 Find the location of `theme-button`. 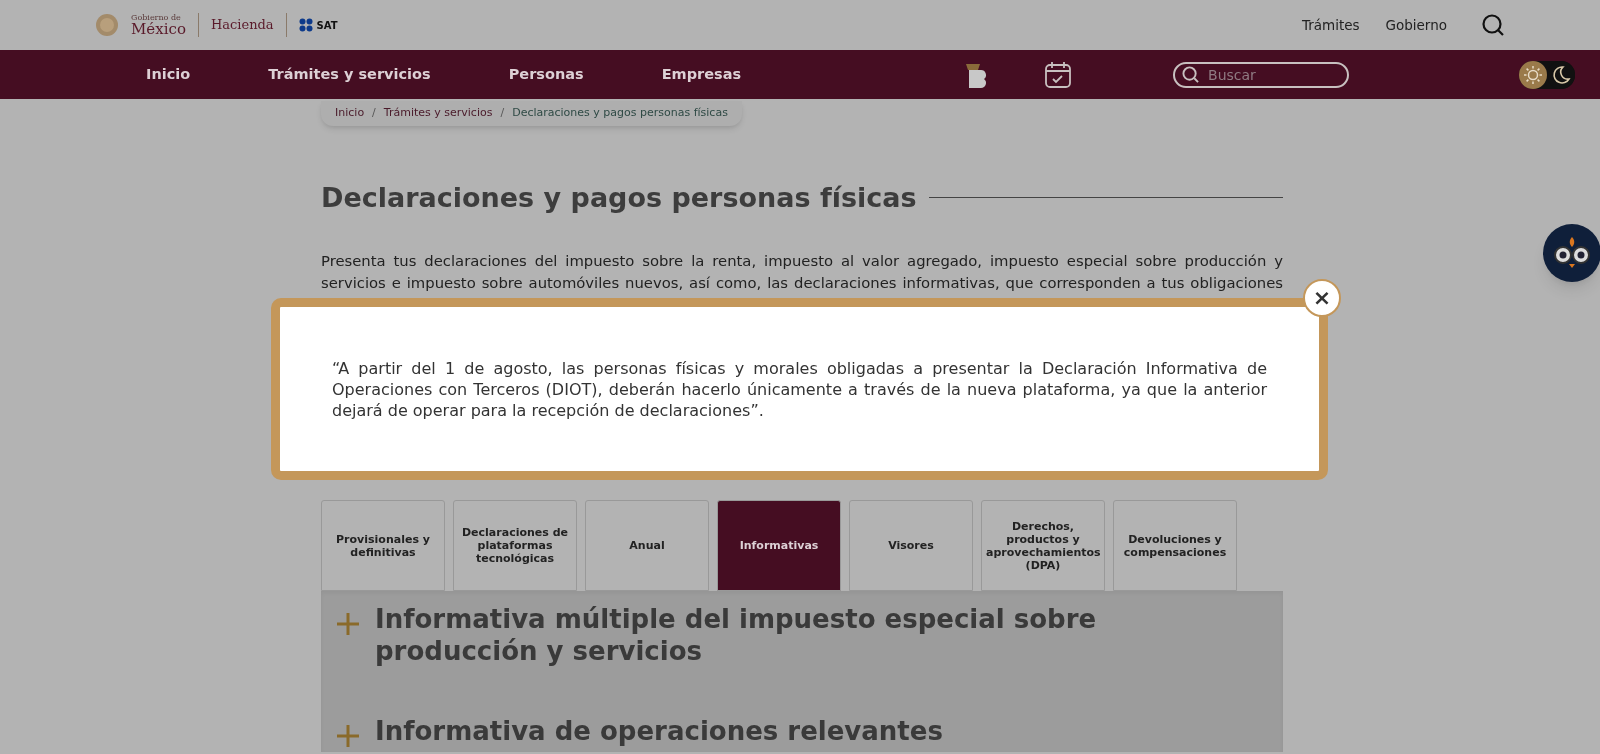

theme-button is located at coordinates (1533, 74).